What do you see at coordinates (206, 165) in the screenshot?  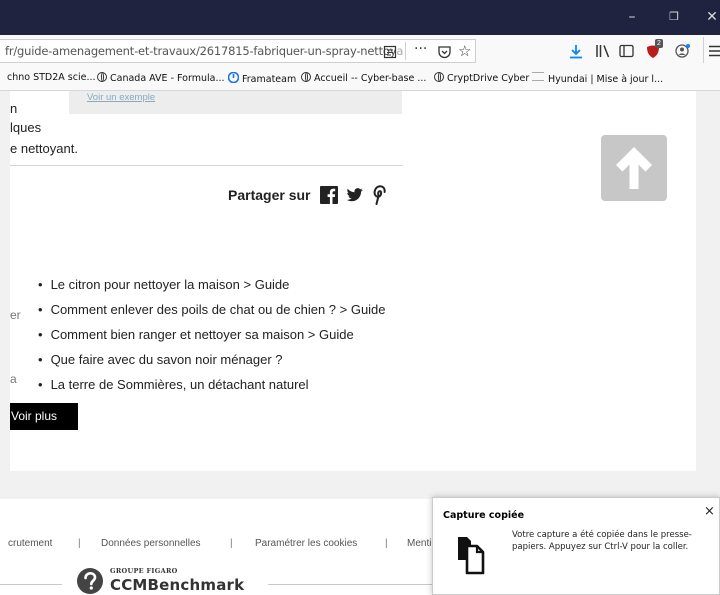 I see `divider` at bounding box center [206, 165].